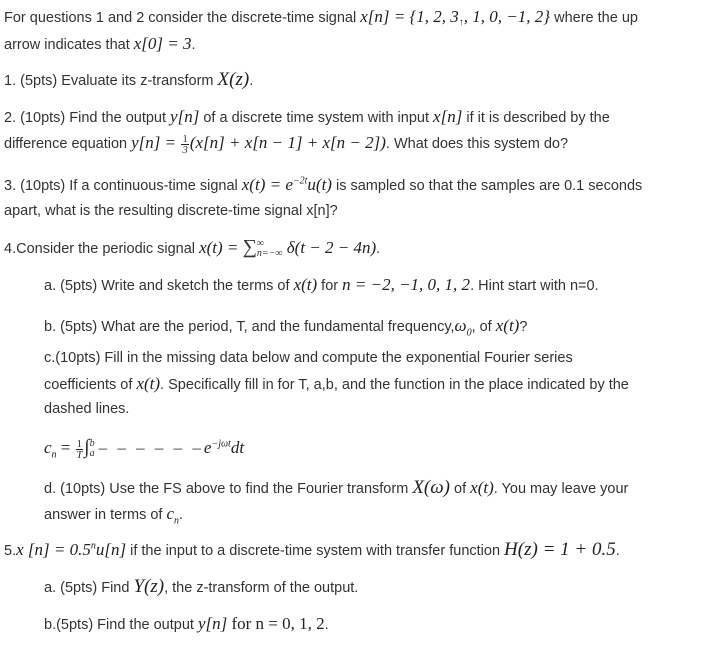 This screenshot has width=720, height=651. Describe the element at coordinates (105, 515) in the screenshot. I see `question-4d-text-4: answer in terms of` at that location.